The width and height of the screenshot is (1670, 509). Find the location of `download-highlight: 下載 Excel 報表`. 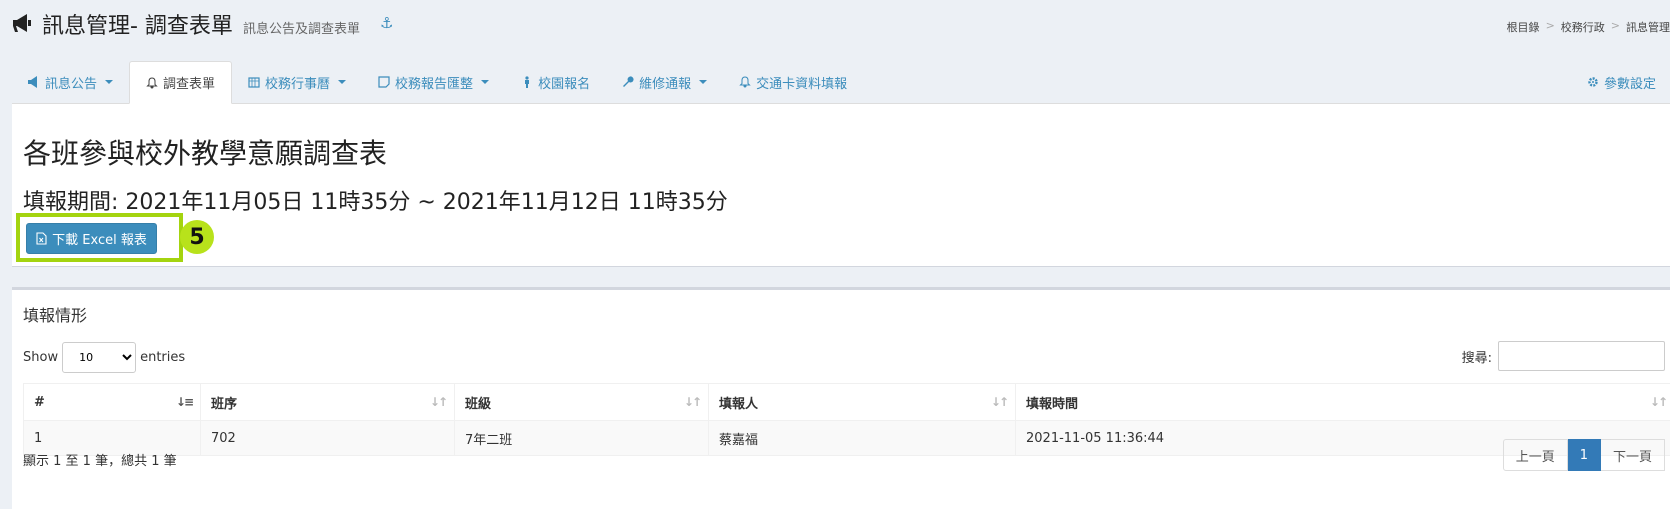

download-highlight: 下載 Excel 報表 is located at coordinates (99, 237).